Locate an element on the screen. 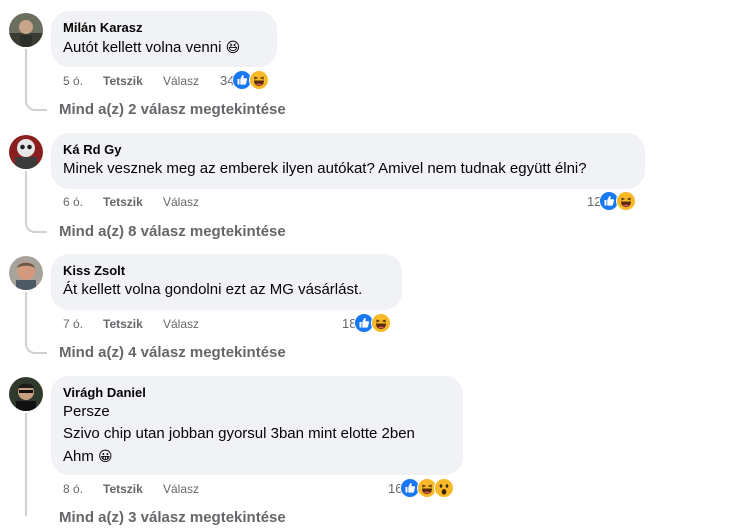 This screenshot has width=746, height=528. comment-time: 8 ó. is located at coordinates (73, 489).